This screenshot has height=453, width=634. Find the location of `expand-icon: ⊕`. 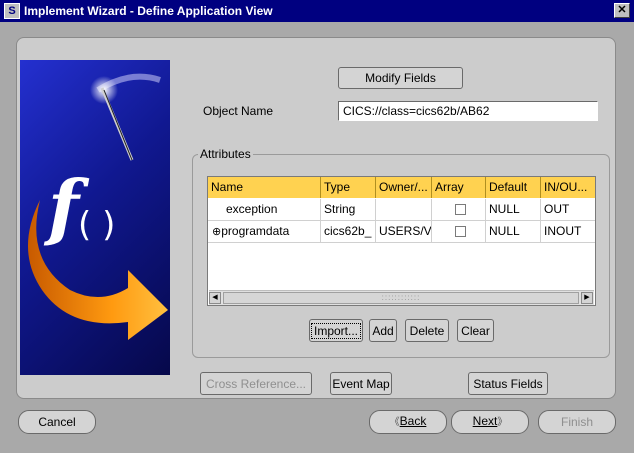

expand-icon: ⊕ is located at coordinates (216, 232).